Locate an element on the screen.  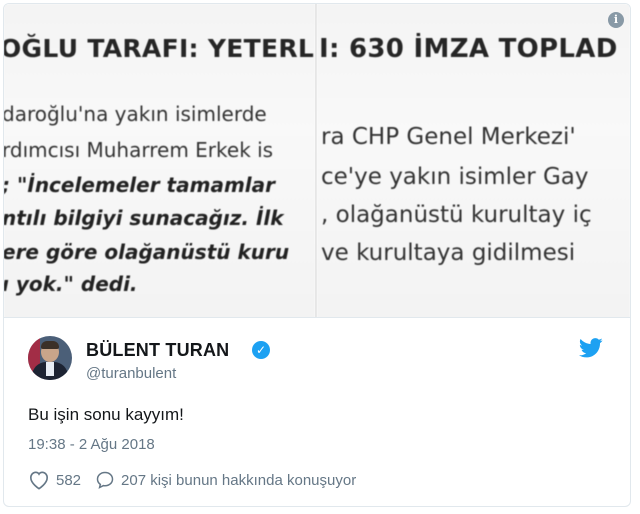
author-handle: @turanbulent is located at coordinates (131, 373).